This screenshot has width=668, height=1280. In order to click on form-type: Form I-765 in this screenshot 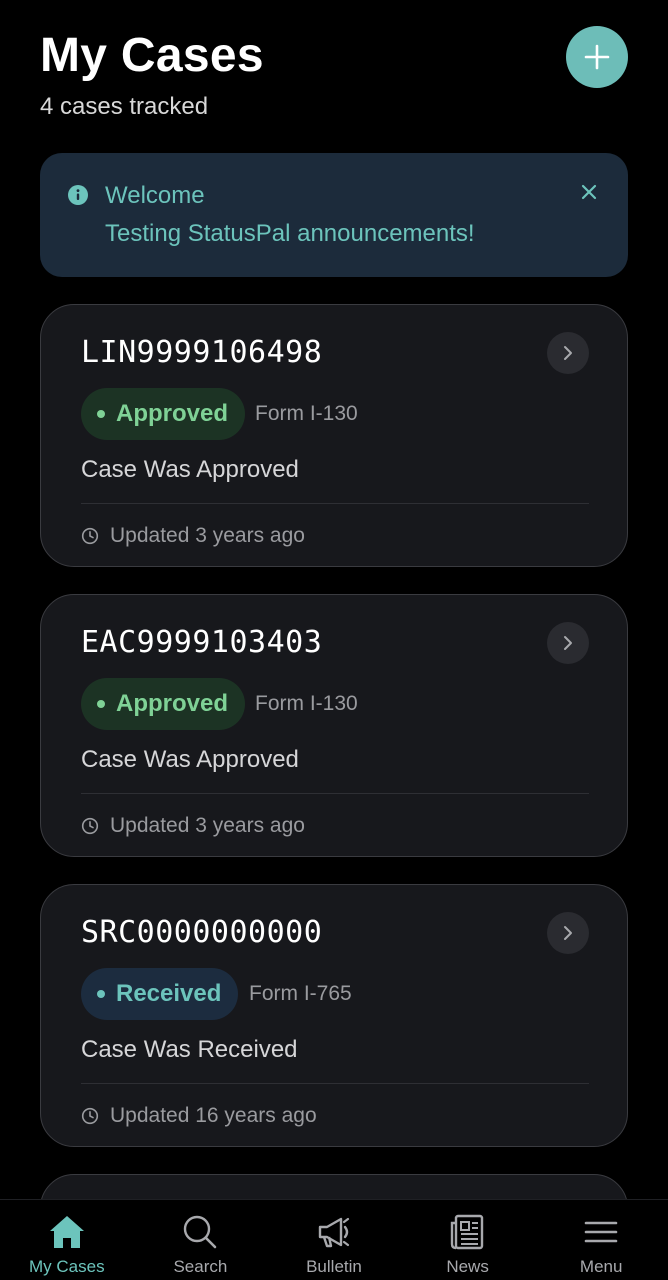, I will do `click(300, 993)`.